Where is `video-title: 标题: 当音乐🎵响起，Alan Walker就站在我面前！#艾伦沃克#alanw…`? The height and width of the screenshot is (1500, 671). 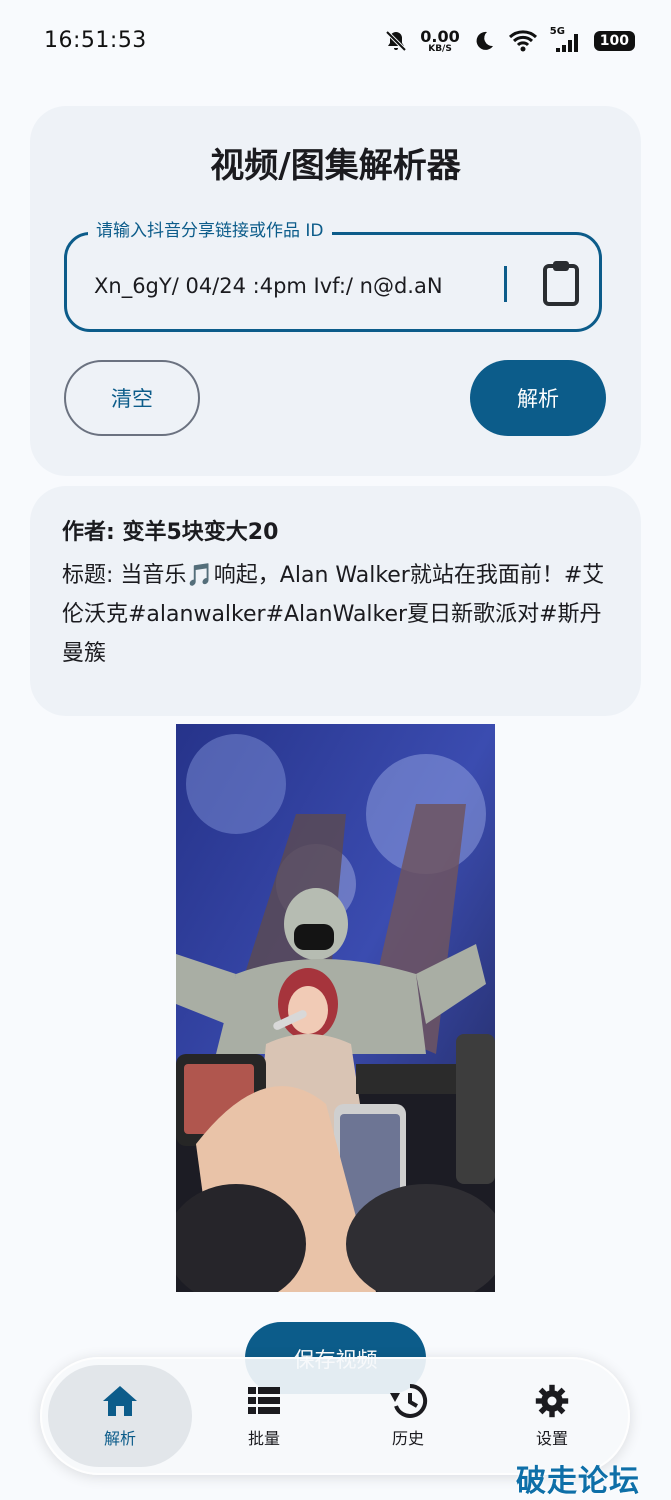 video-title: 标题: 当音乐🎵响起，Alan Walker就站在我面前！#艾伦沃克#alanw… is located at coordinates (333, 614).